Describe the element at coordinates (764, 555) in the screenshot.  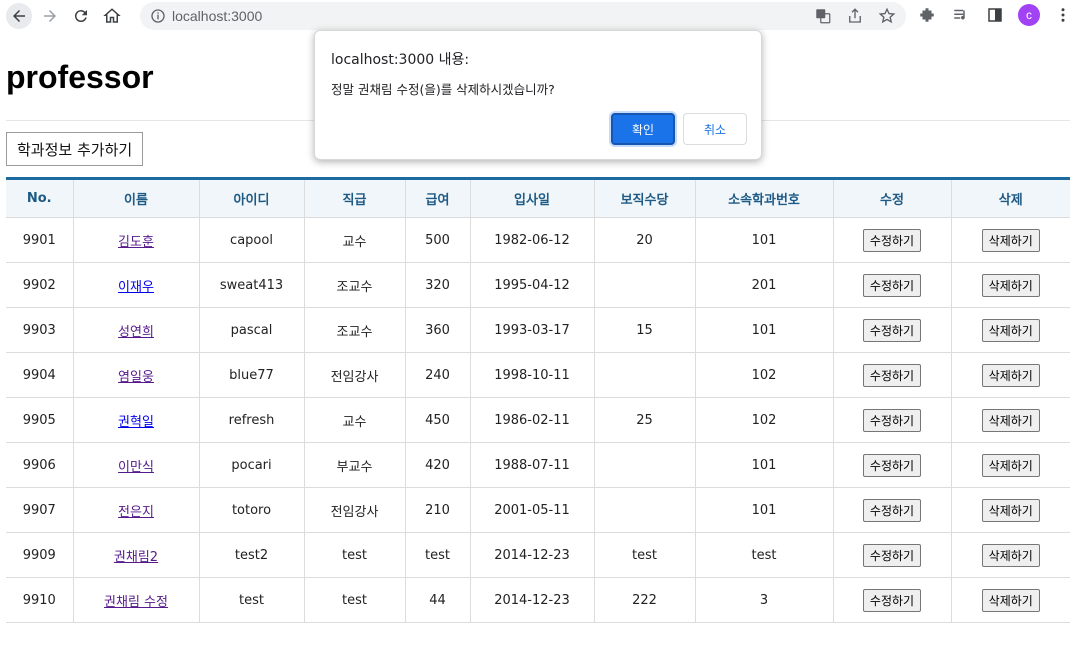
I see `cell-dept: test` at that location.